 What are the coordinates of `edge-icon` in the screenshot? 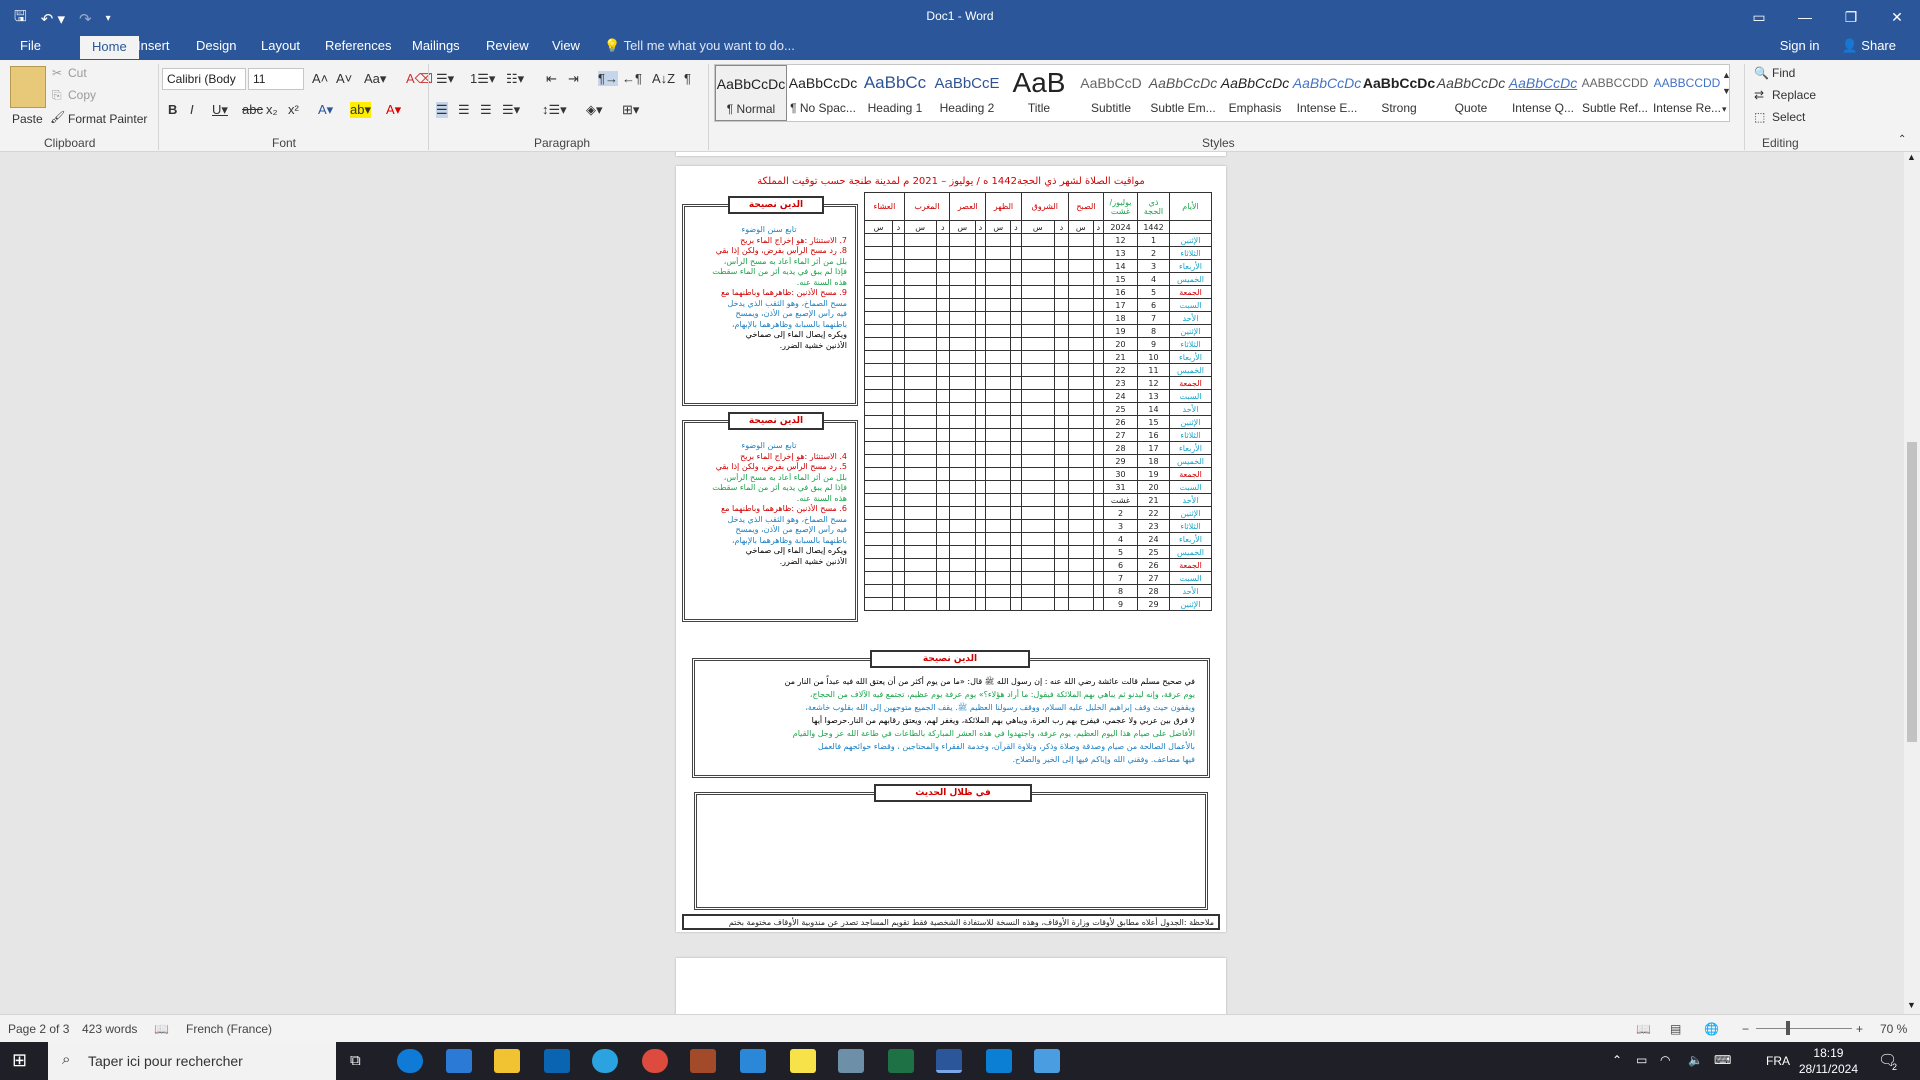 It's located at (410, 1061).